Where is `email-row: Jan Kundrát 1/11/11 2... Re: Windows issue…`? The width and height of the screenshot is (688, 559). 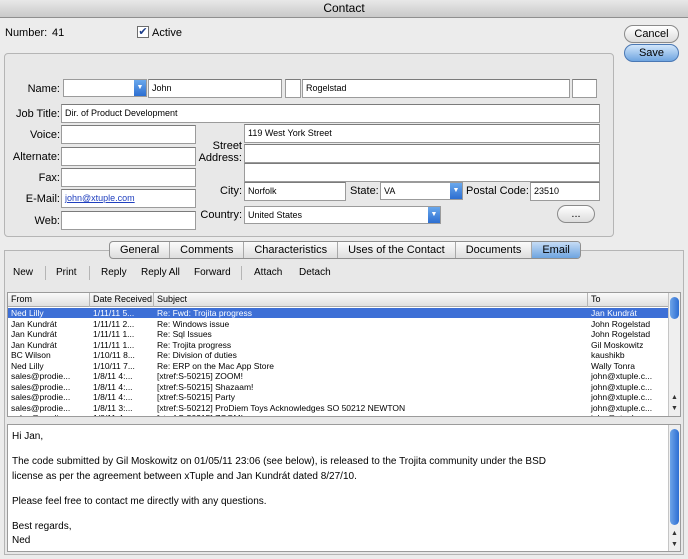
email-row: Jan Kundrát 1/11/11 2... Re: Windows issue… is located at coordinates (338, 324).